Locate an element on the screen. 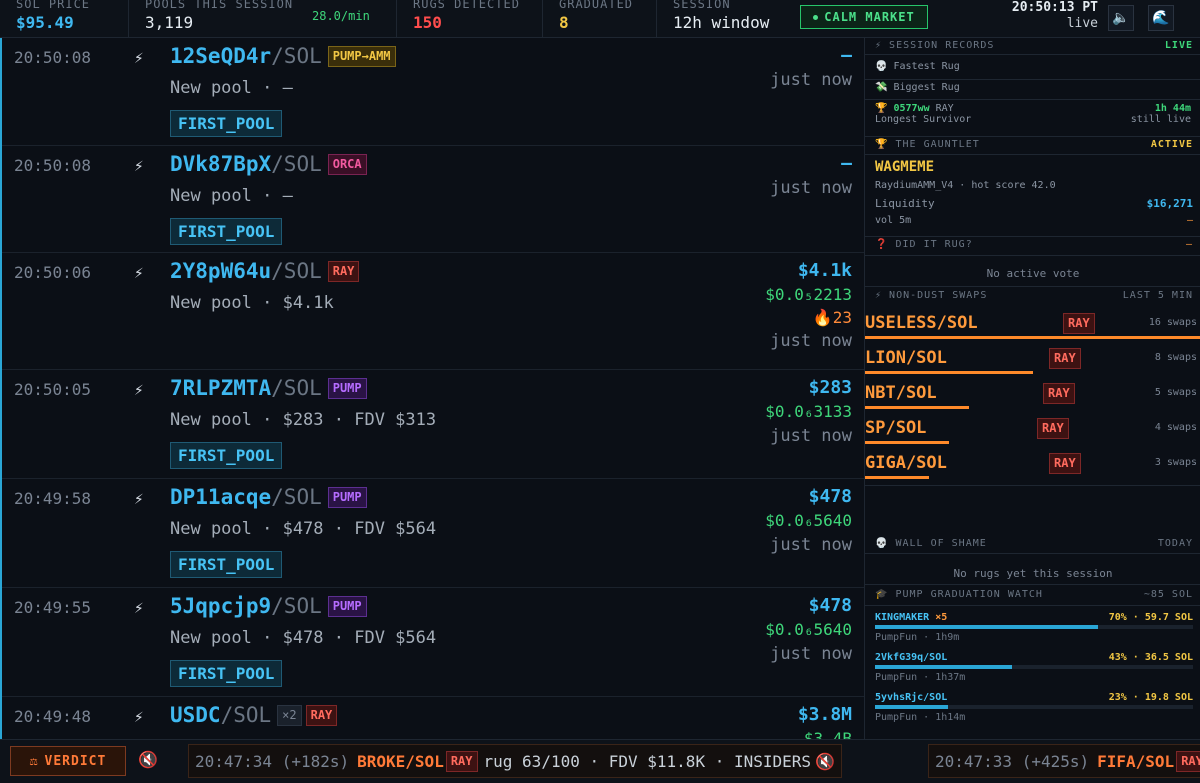 This screenshot has width=1200, height=783. skull-icon: 💀 is located at coordinates (885, 543).